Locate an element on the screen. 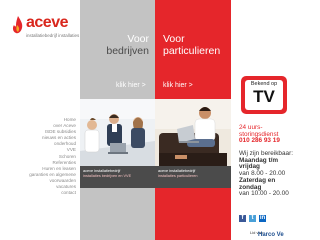 The height and width of the screenshot is (240, 320). private-title-line1: Voor is located at coordinates (174, 39).